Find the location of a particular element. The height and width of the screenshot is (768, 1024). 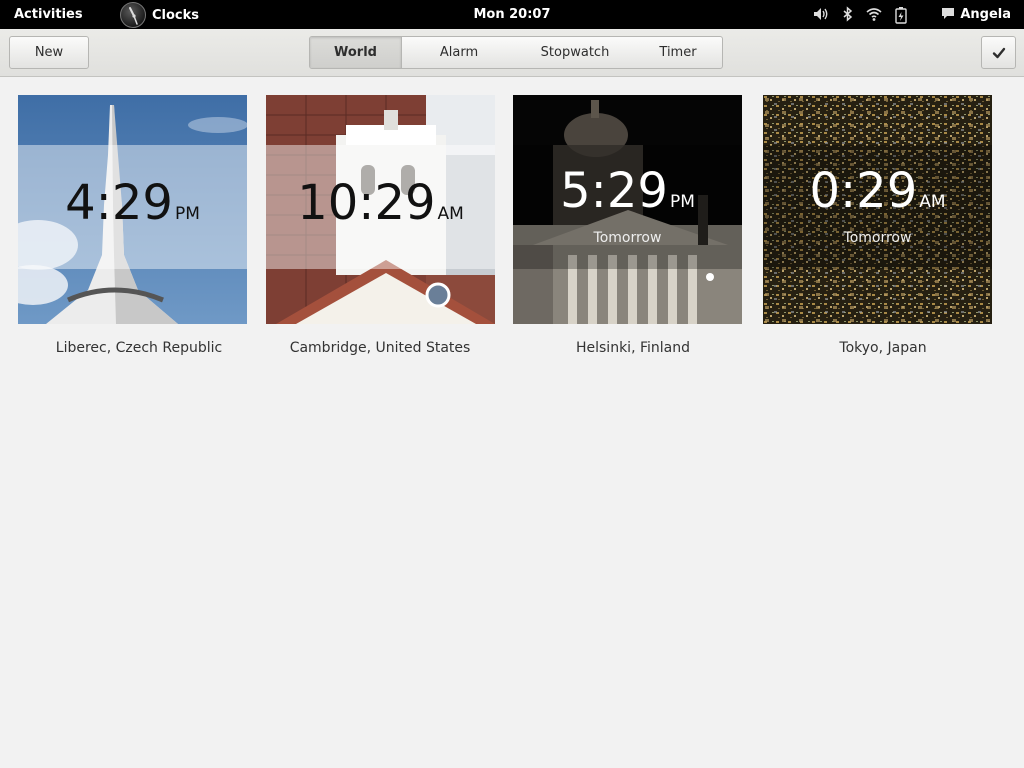

top-bar: Activities Clocks Mon 20:07 Angela is located at coordinates (512, 14).